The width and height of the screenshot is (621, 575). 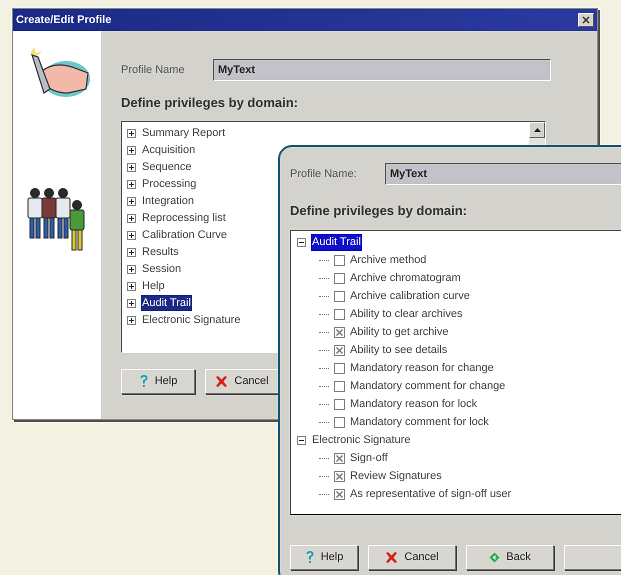 I want to click on privilege-label: Ability to get archive, so click(x=399, y=332).